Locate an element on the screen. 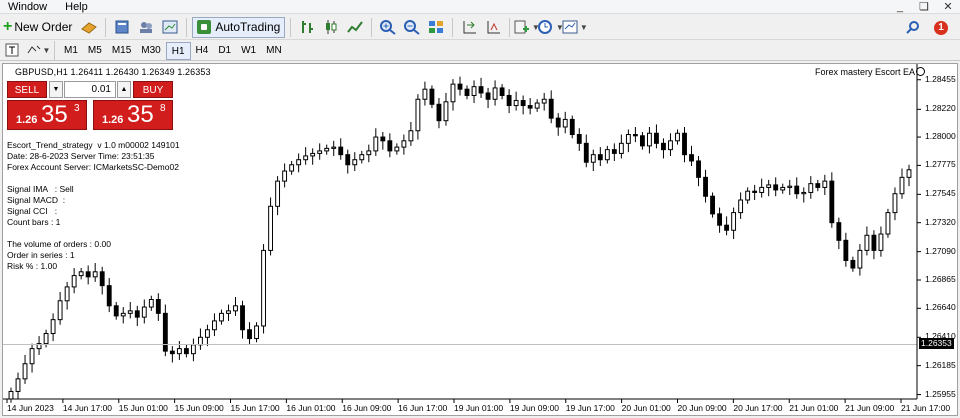 Image resolution: width=960 pixels, height=418 pixels. new-order-button: + New Order is located at coordinates (39, 27).